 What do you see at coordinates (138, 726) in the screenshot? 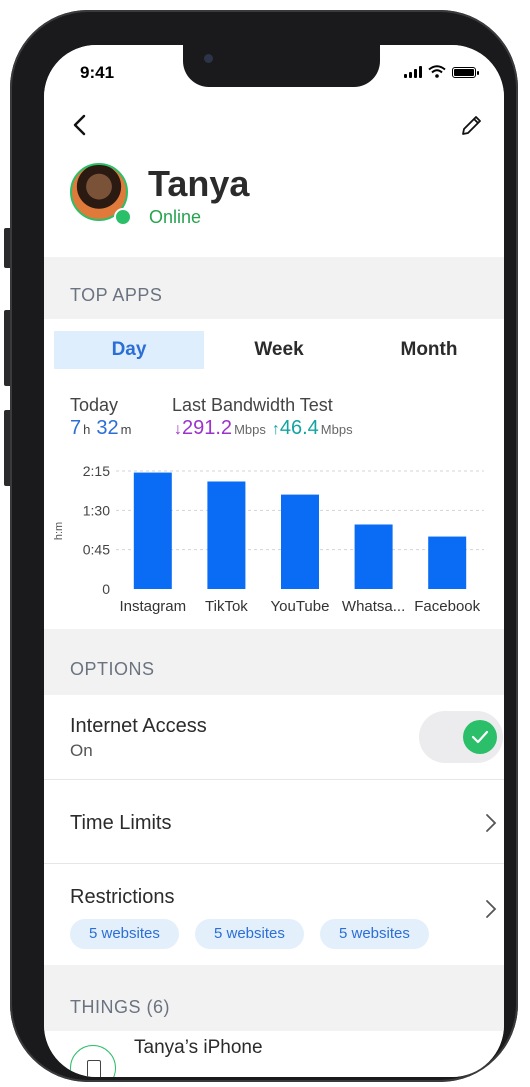
I see `internet-access-title: Internet Access` at bounding box center [138, 726].